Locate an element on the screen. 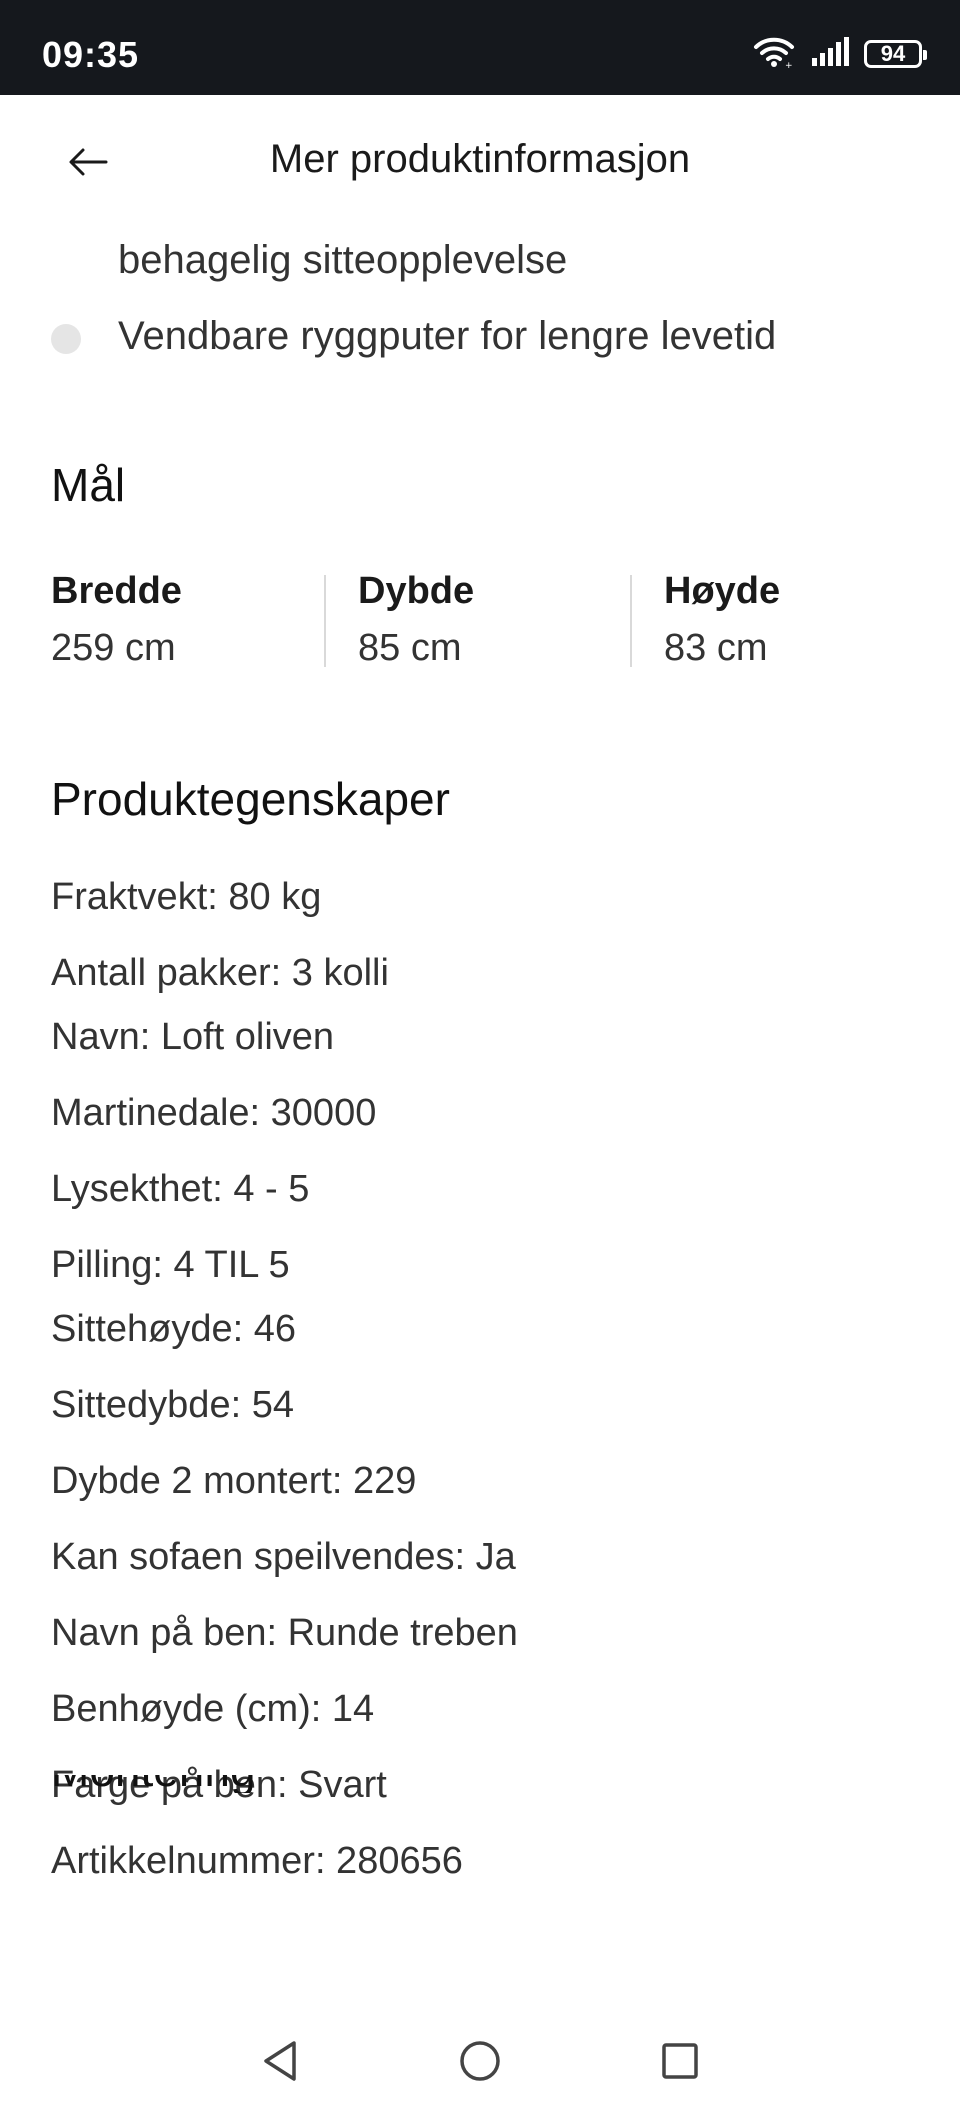  property-item: Martinedale: 30000 is located at coordinates (214, 1113).